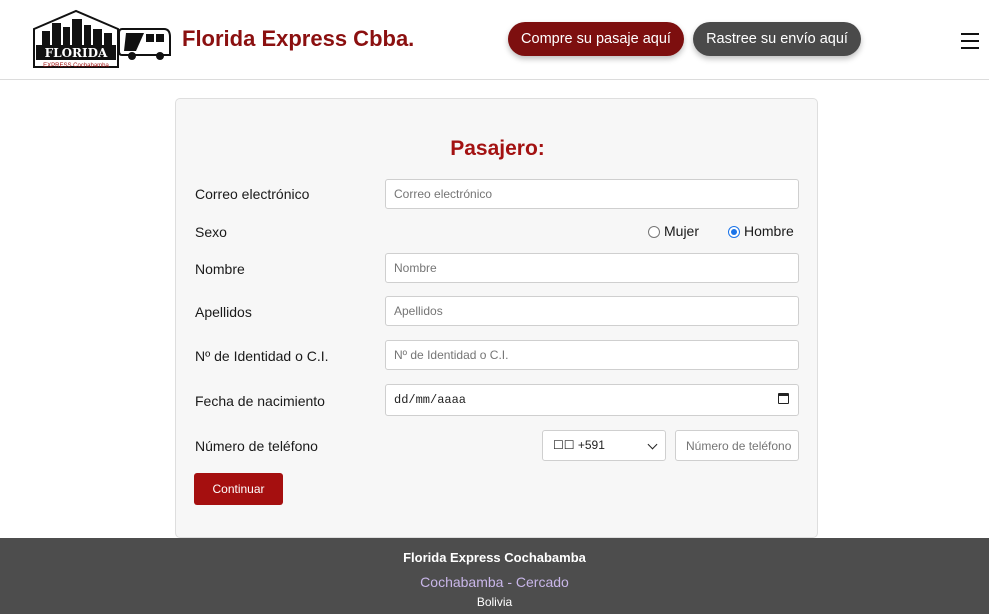 Image resolution: width=989 pixels, height=614 pixels. What do you see at coordinates (592, 268) in the screenshot?
I see `first-name-field` at bounding box center [592, 268].